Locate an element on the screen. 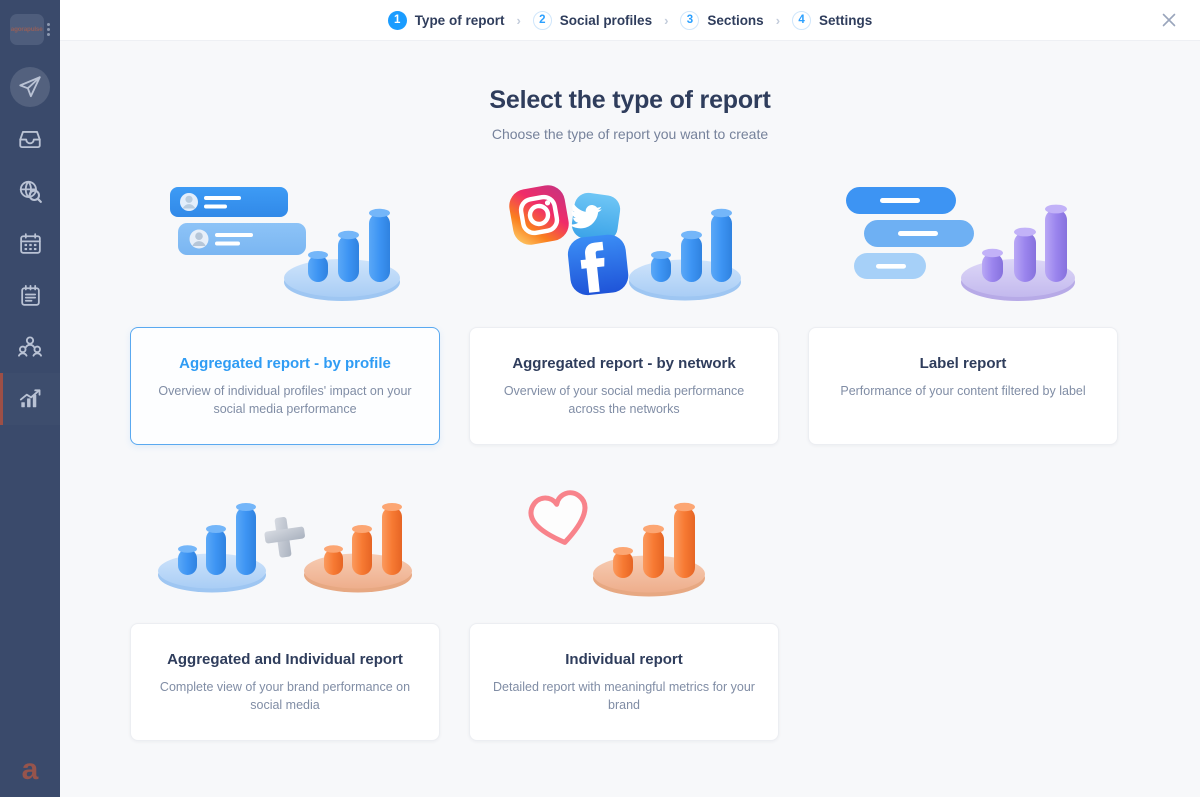 The width and height of the screenshot is (1200, 797). sidebar: agorapulse a is located at coordinates (30, 398).